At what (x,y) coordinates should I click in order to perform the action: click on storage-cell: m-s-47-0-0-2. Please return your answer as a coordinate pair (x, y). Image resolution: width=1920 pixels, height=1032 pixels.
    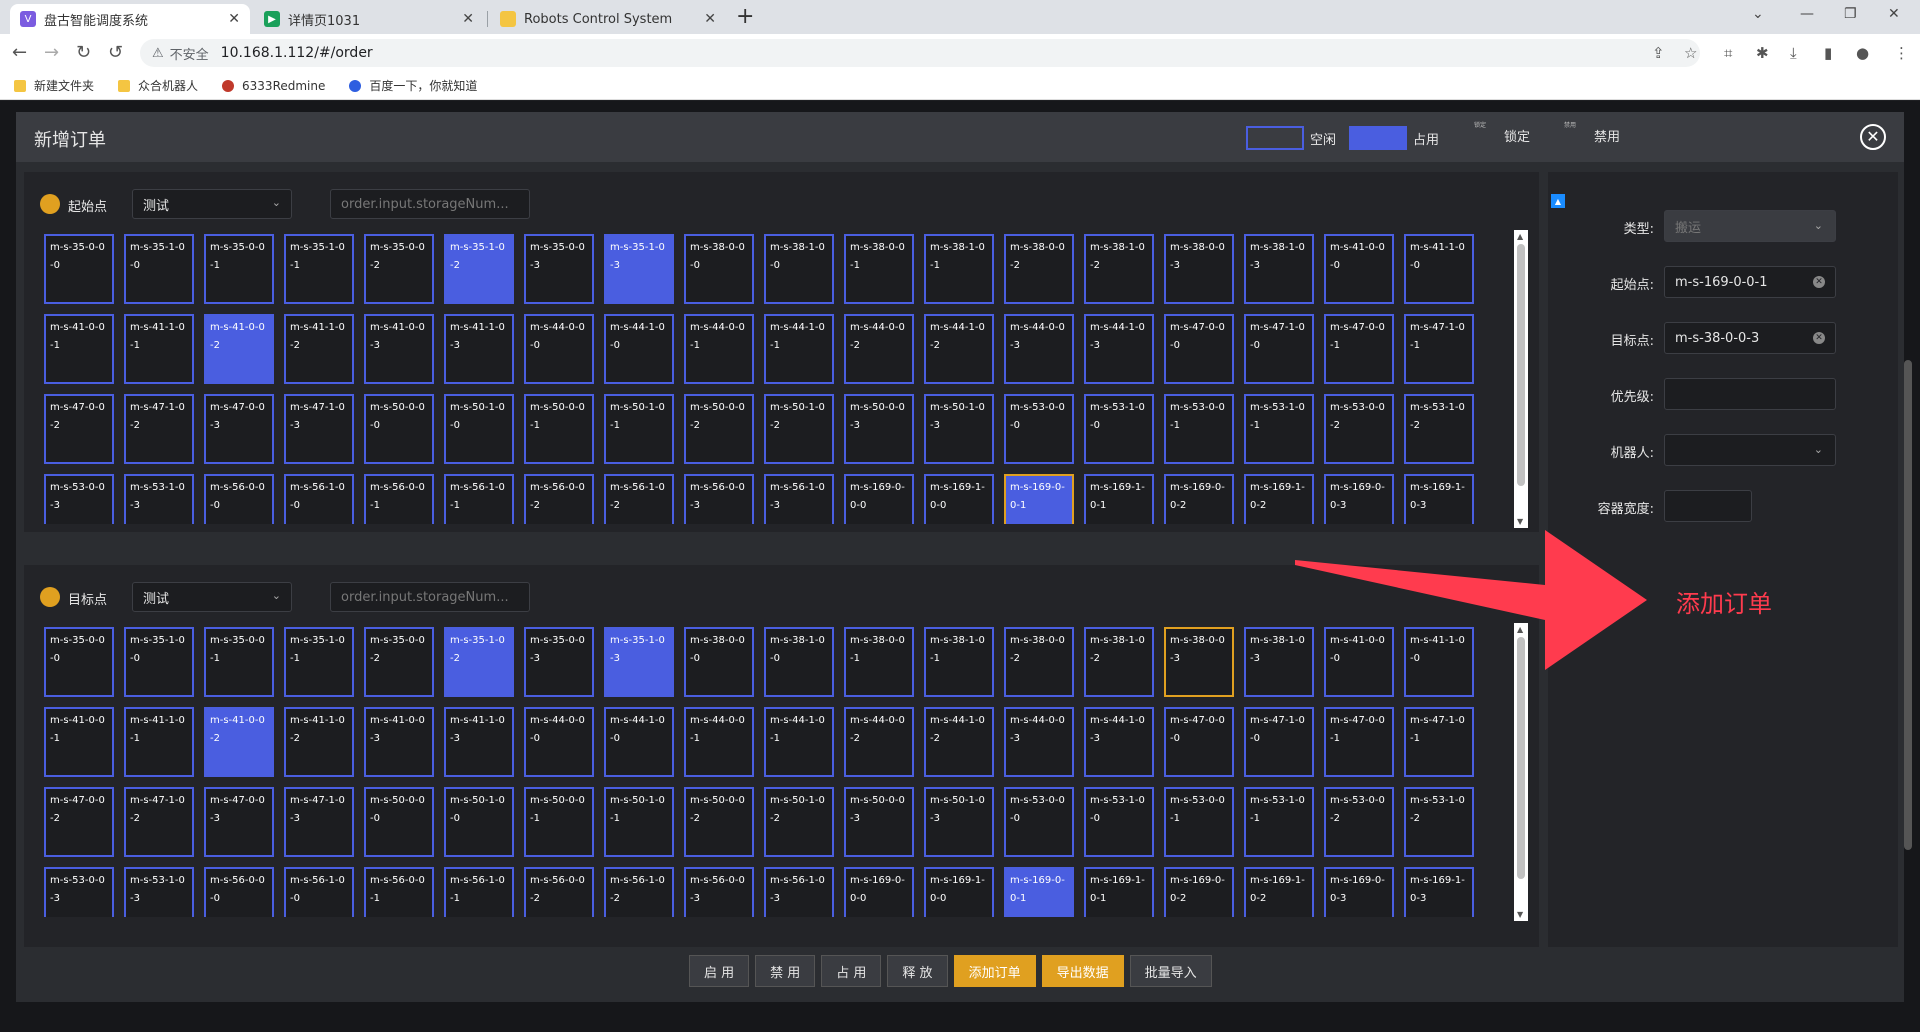
    Looking at the image, I should click on (79, 822).